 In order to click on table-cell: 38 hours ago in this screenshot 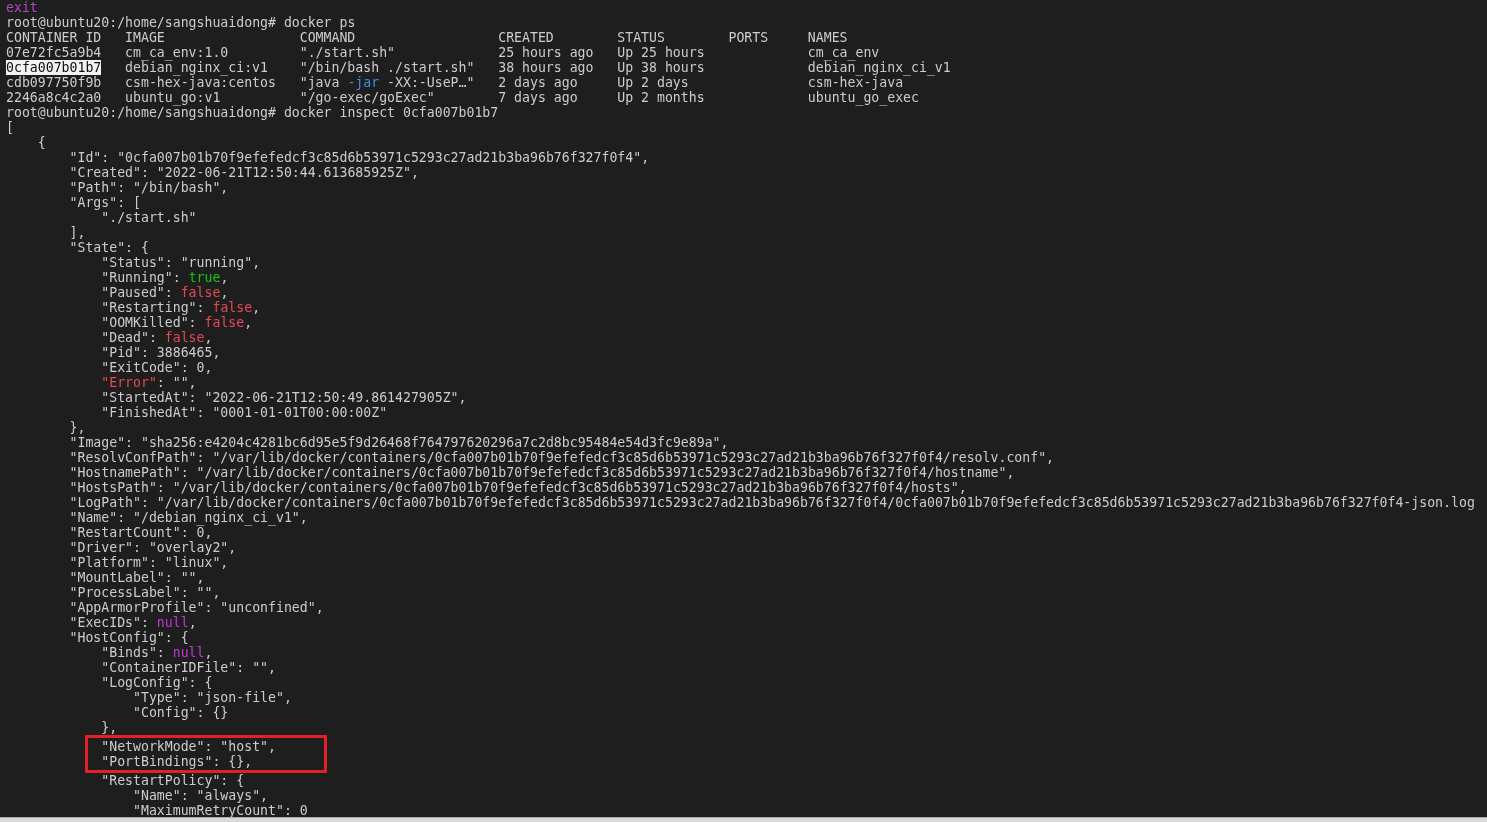, I will do `click(546, 67)`.